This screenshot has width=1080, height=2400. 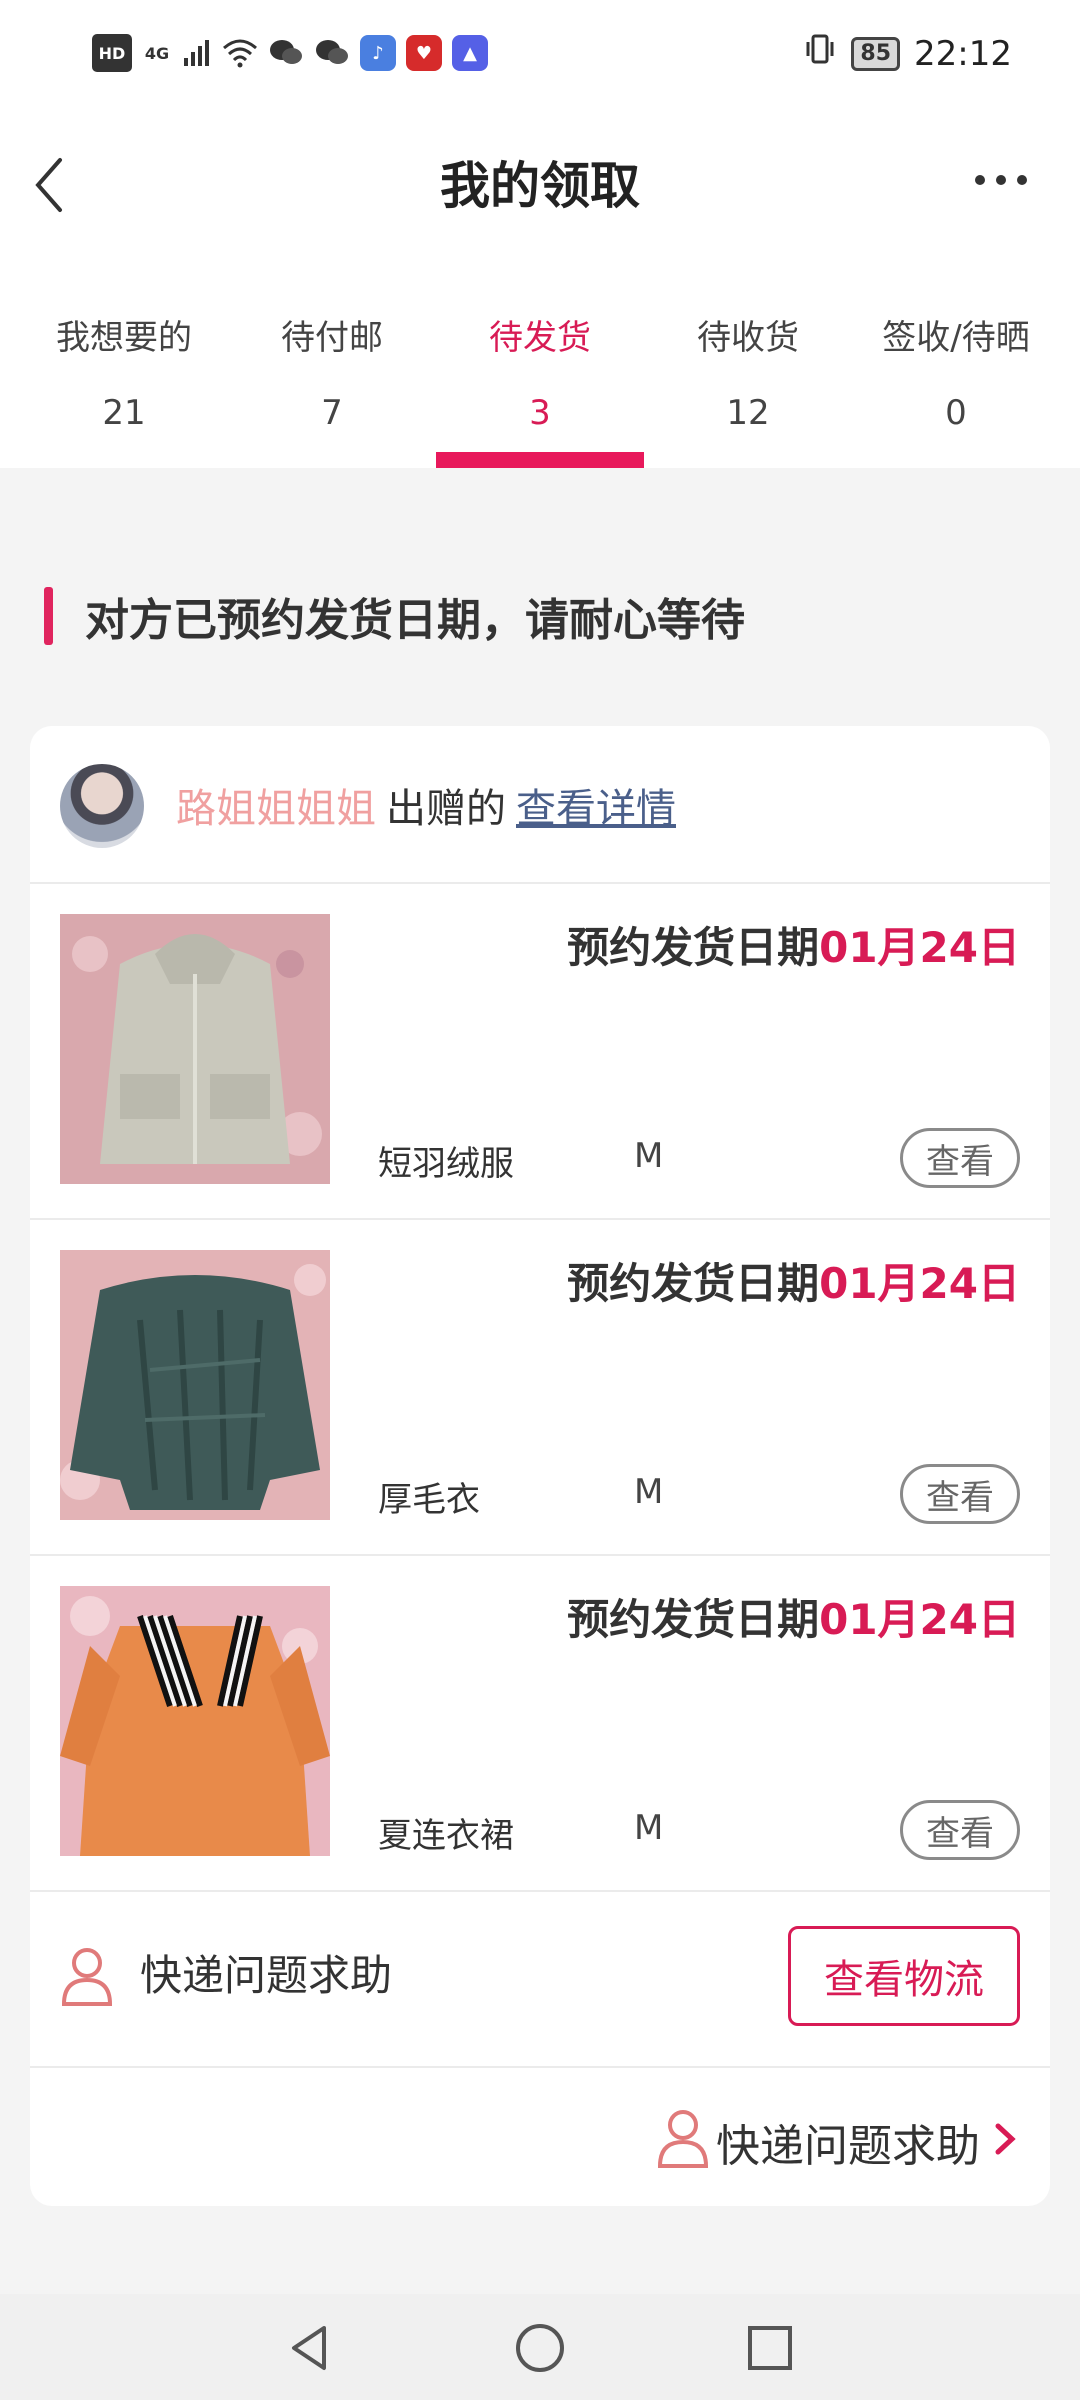 What do you see at coordinates (596, 809) in the screenshot?
I see `view-details-link: 查看详情` at bounding box center [596, 809].